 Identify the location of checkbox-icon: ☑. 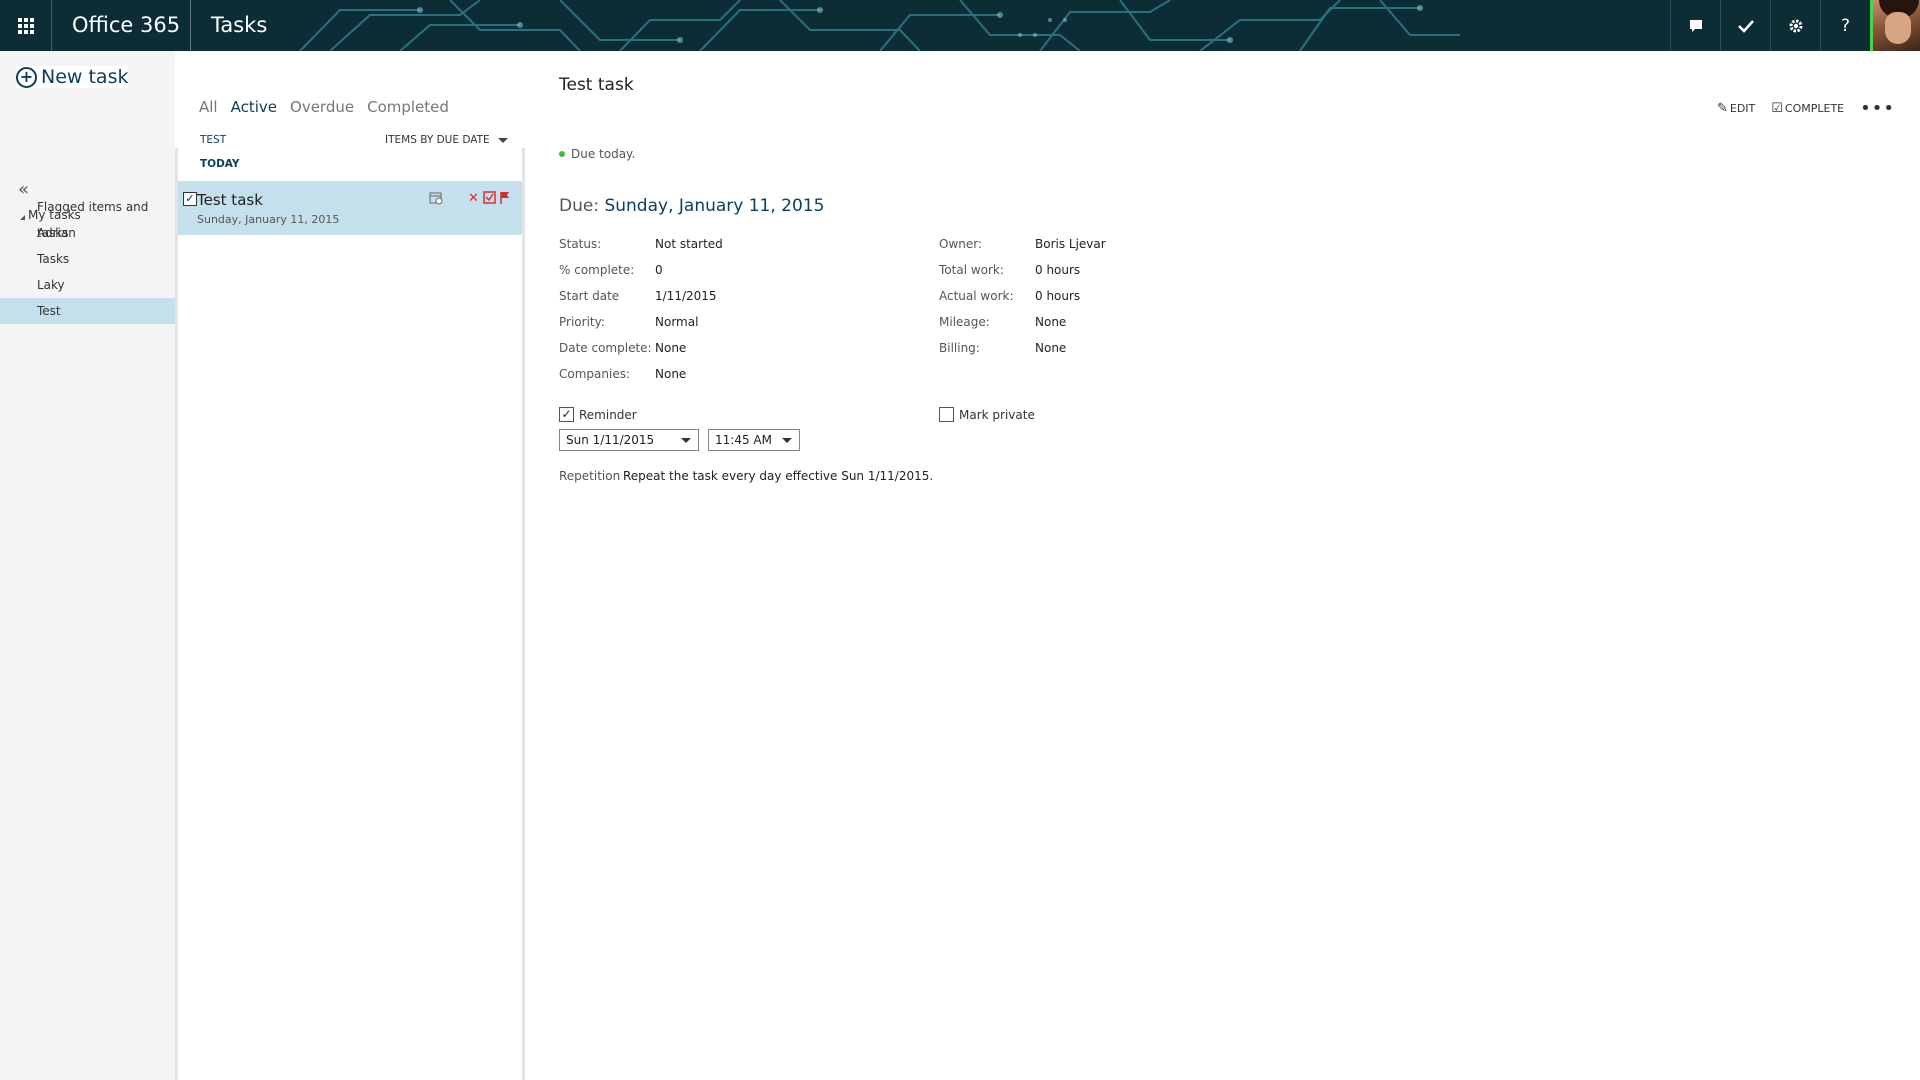
(1777, 108).